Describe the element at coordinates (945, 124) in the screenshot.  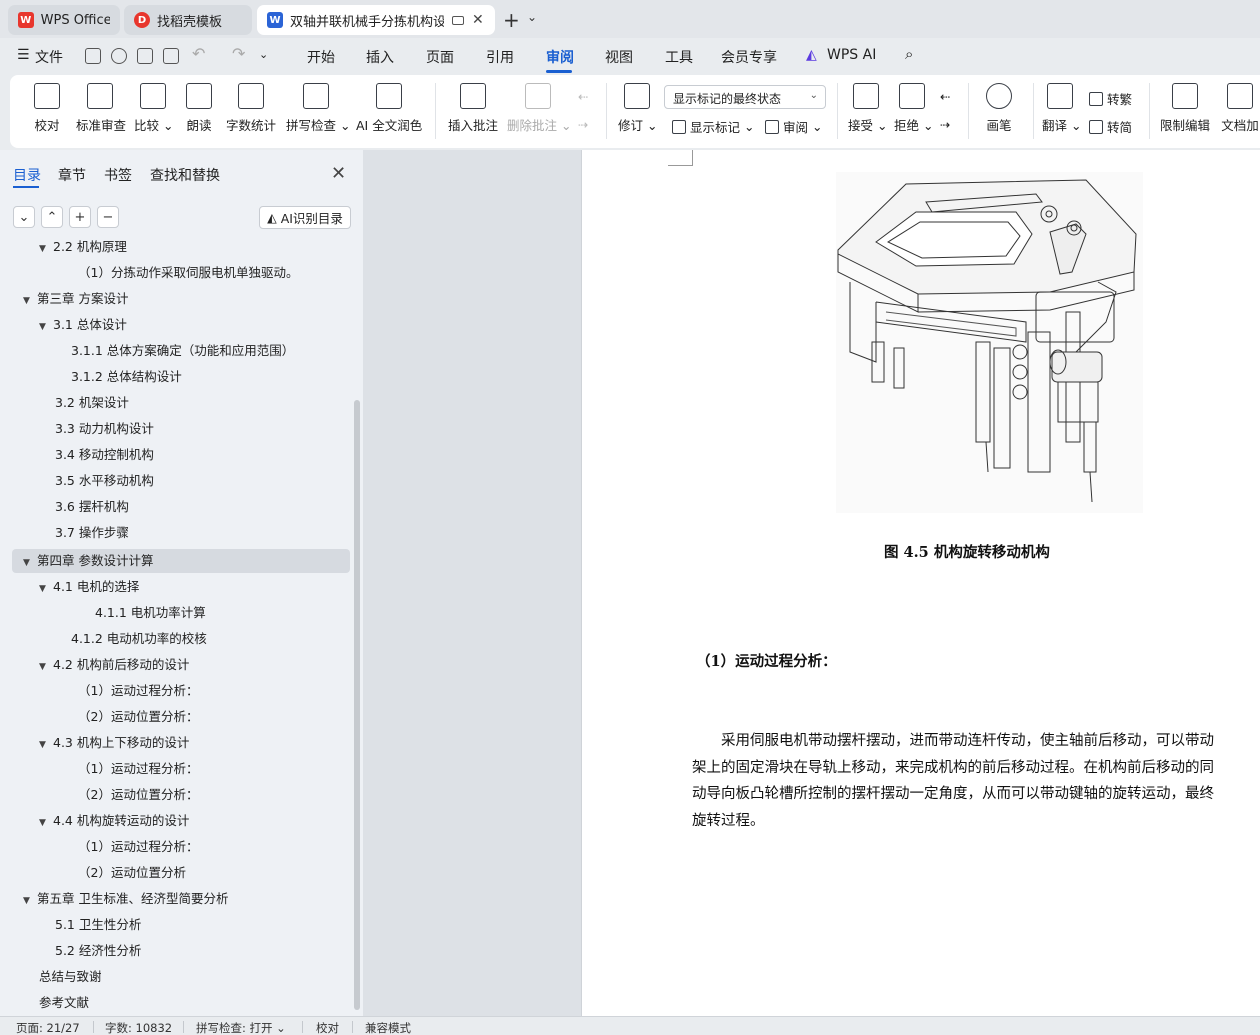
I see `next-change-icon: ⇢` at that location.